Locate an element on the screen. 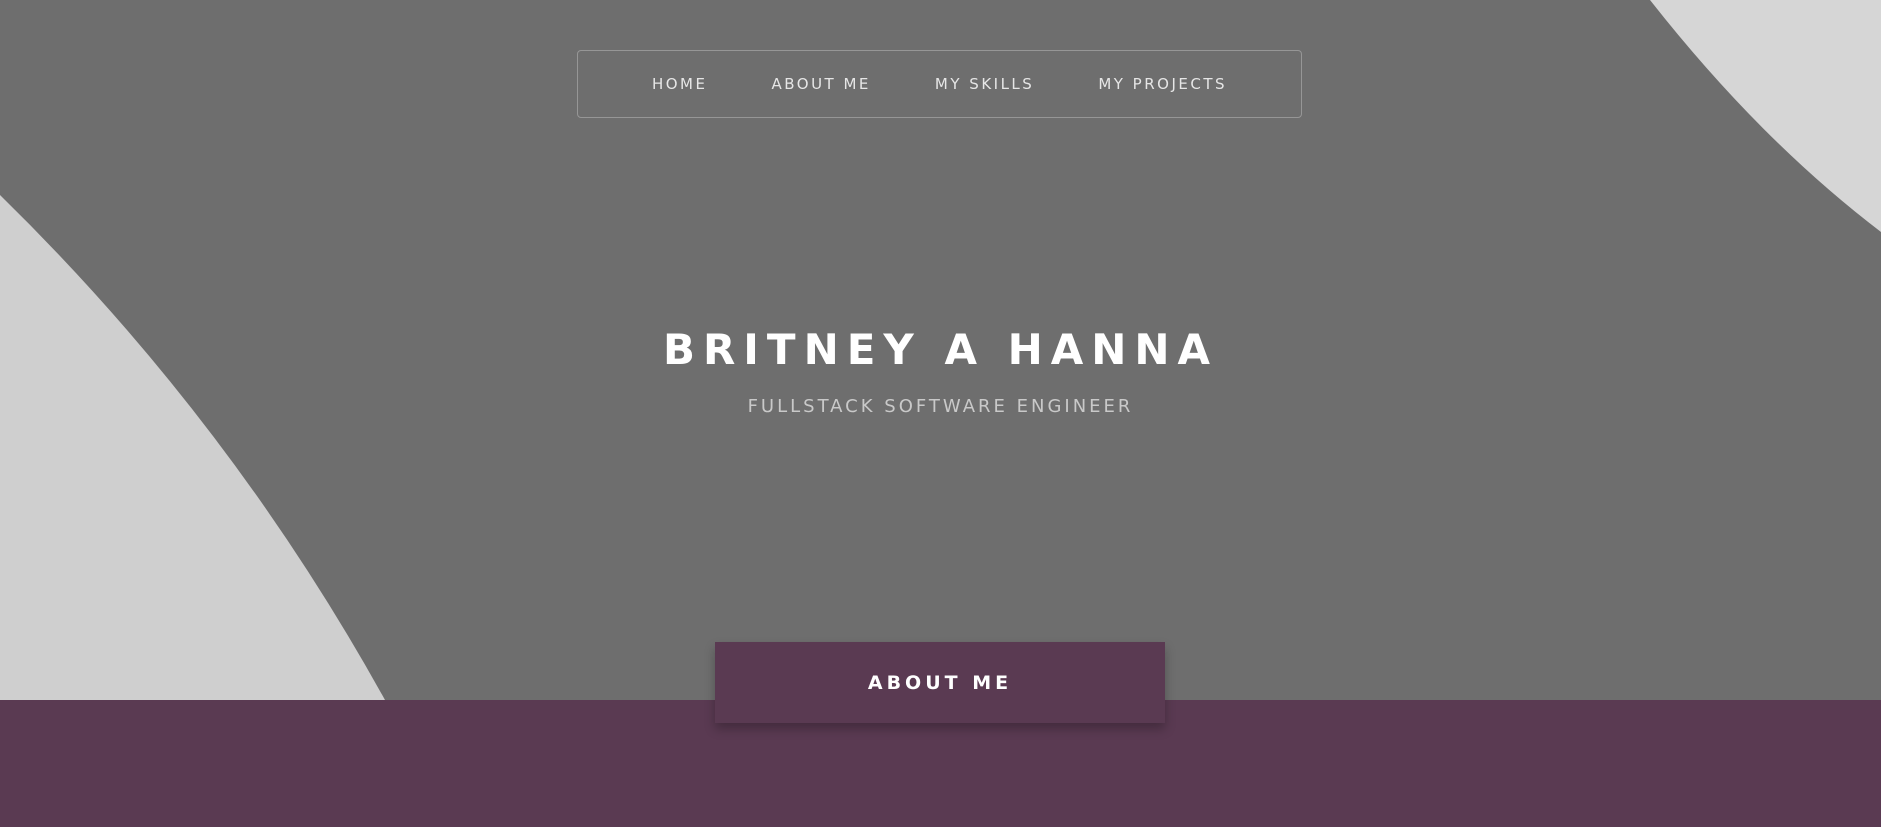  nav-projects-link: MY PROJECTS is located at coordinates (1162, 84).